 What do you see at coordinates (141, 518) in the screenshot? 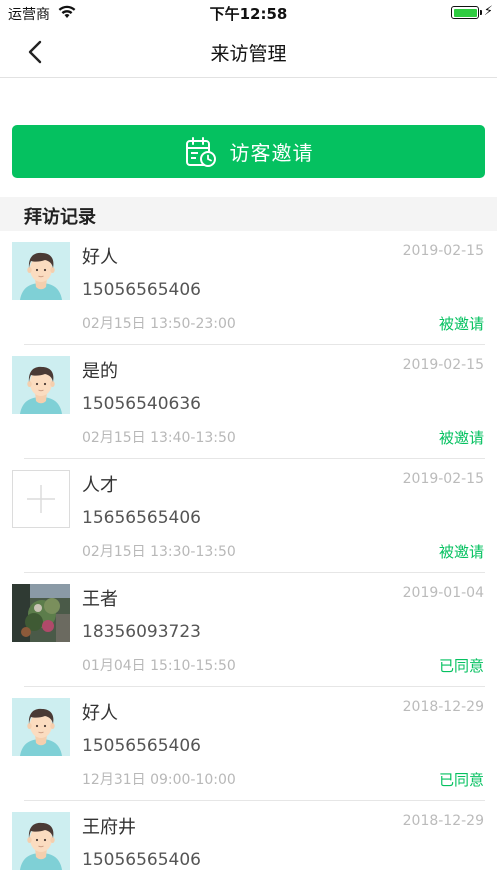
I see `visitor-phone: 15656565406` at bounding box center [141, 518].